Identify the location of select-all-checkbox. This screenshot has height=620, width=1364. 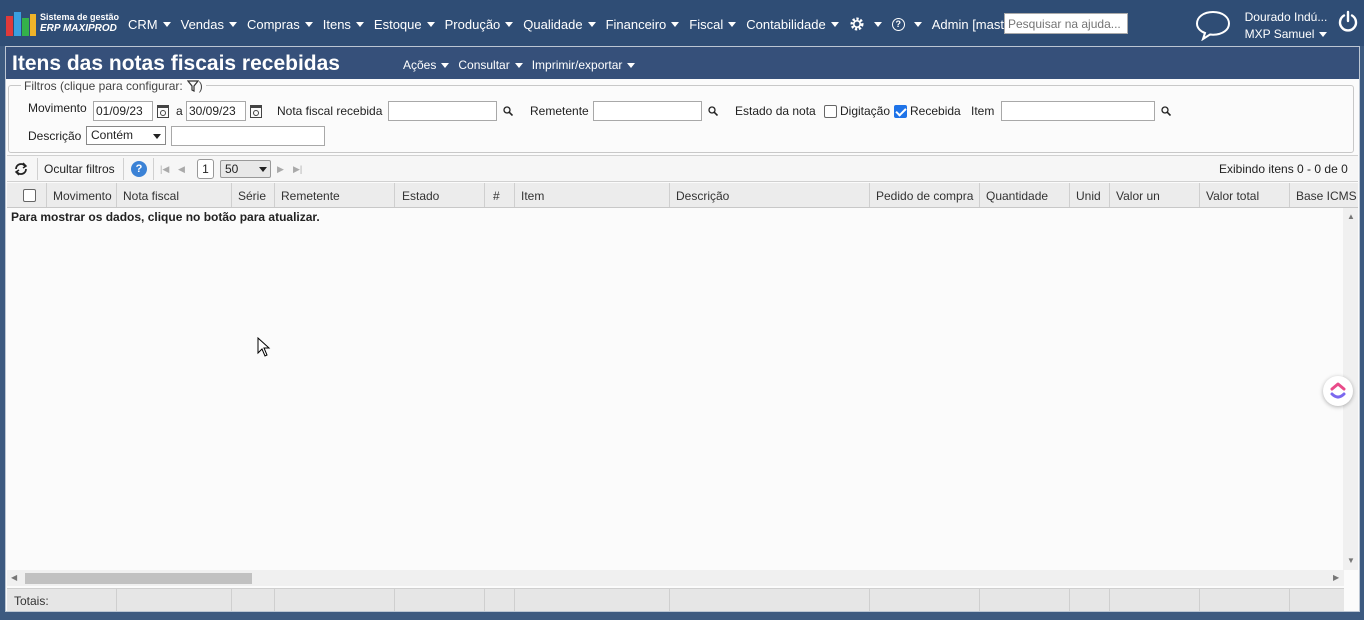
(29, 195).